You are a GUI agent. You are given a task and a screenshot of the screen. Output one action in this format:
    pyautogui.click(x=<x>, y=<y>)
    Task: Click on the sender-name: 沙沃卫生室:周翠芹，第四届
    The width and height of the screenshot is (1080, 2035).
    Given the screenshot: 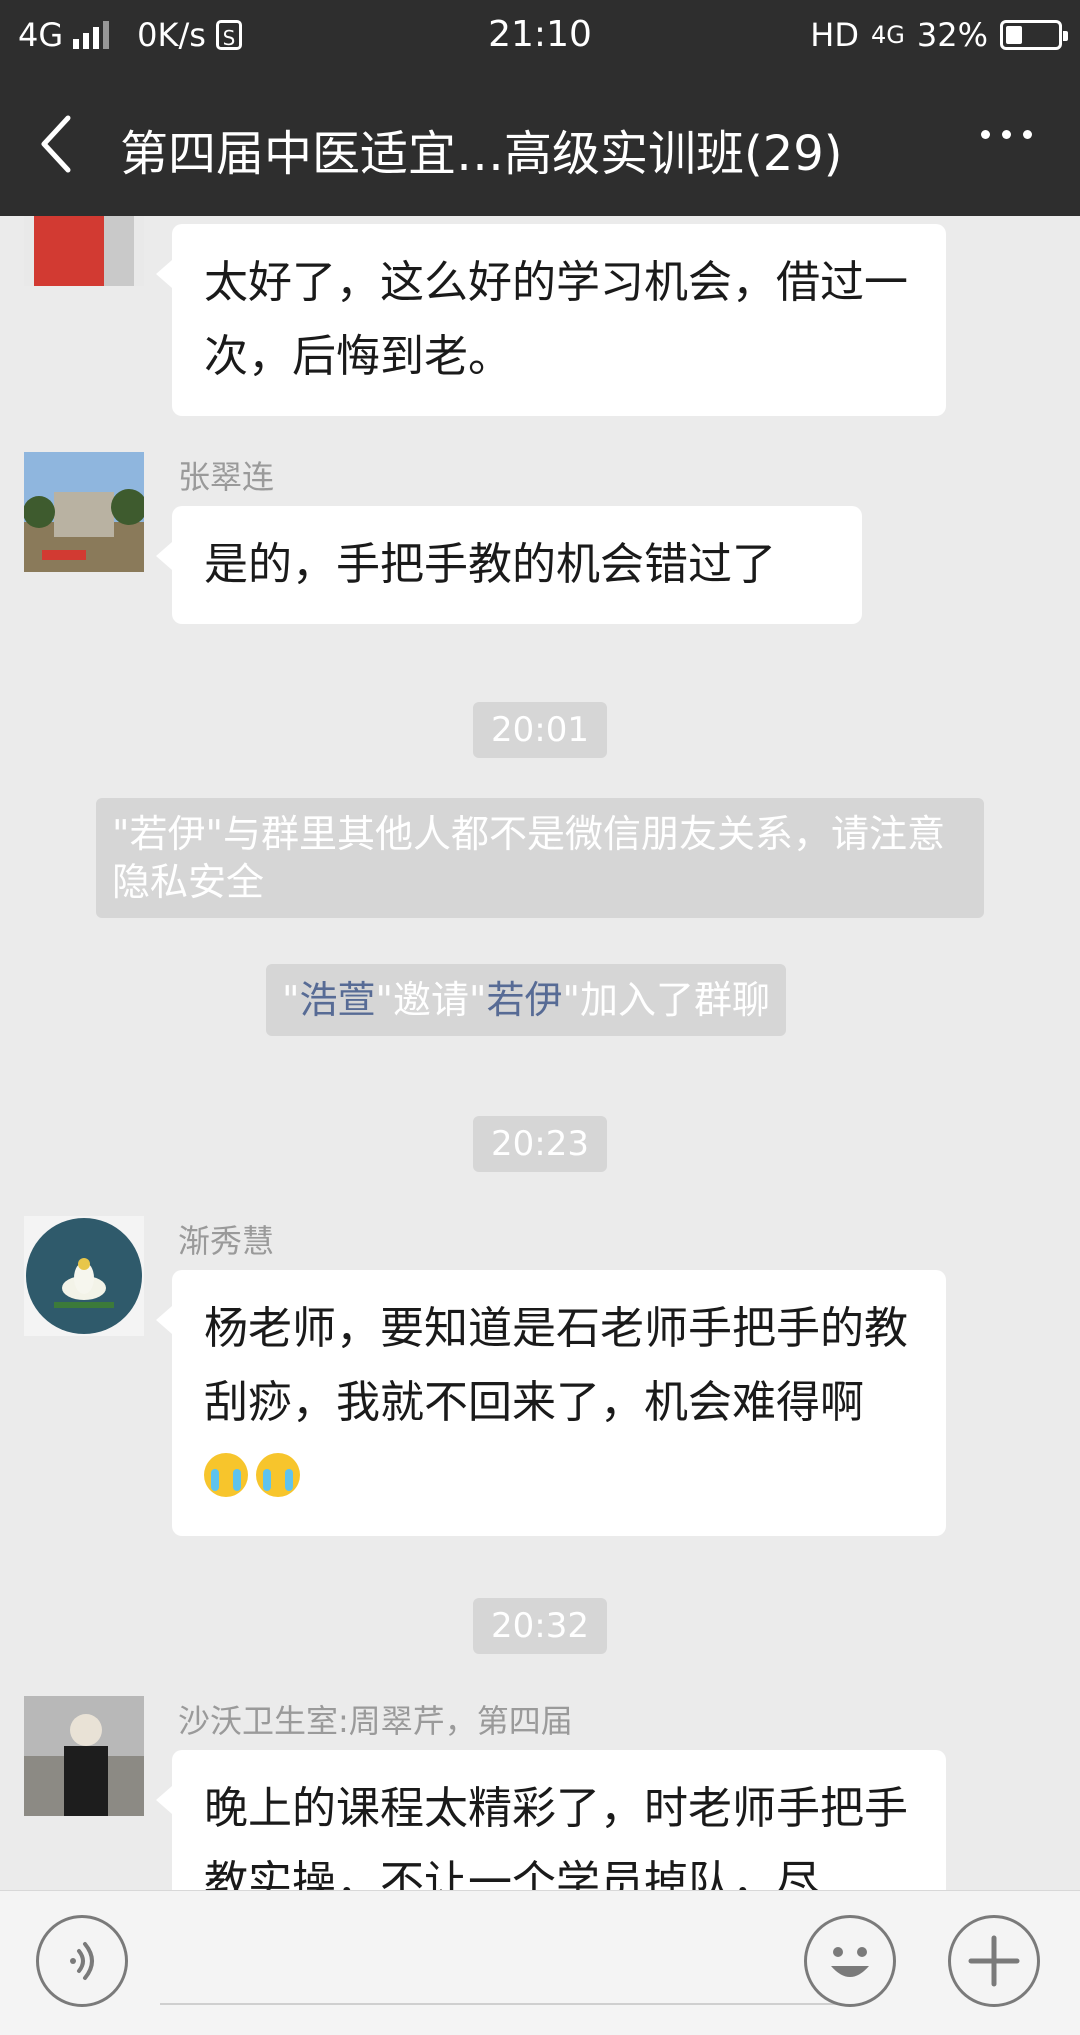 What is the action you would take?
    pyautogui.click(x=375, y=1721)
    